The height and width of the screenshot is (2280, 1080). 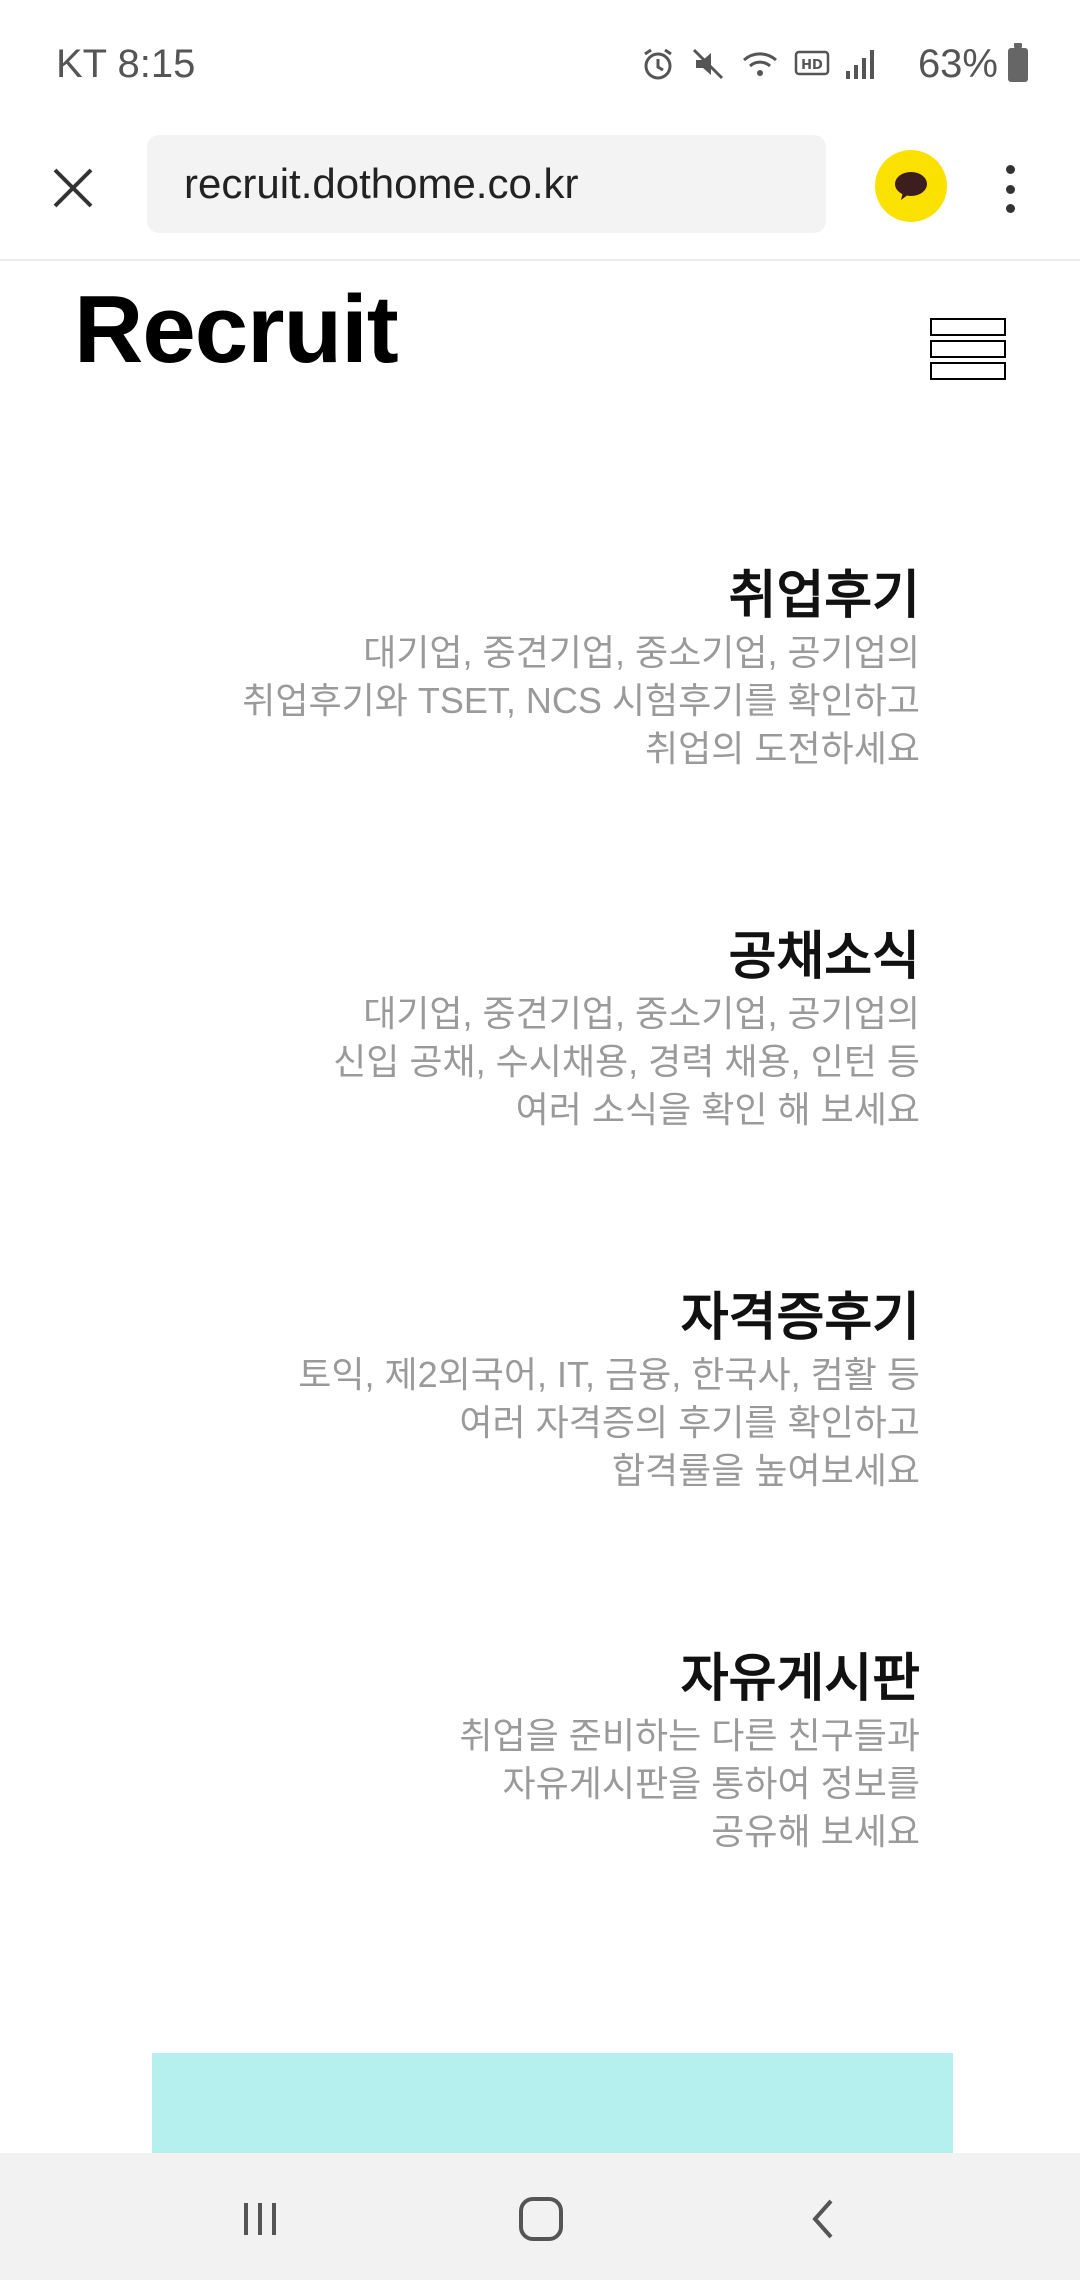 I want to click on battery-status: 63%, so click(x=973, y=64).